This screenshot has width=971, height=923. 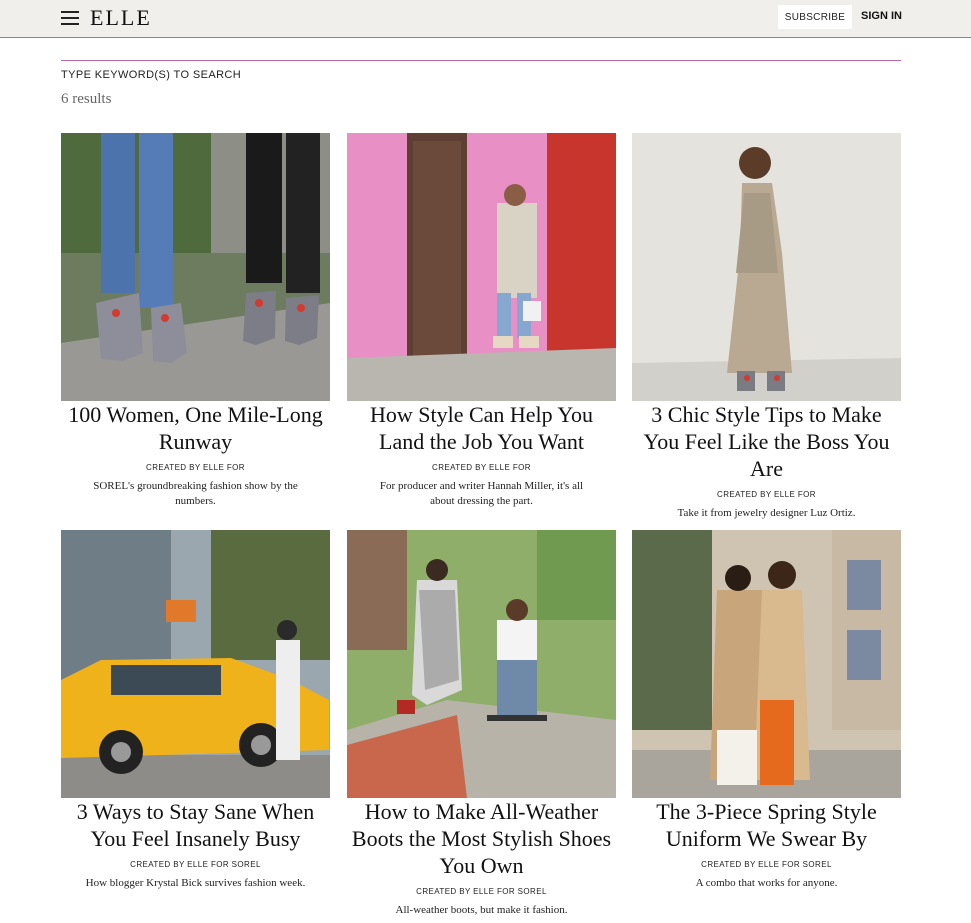 I want to click on taxi-street-image, so click(x=195, y=664).